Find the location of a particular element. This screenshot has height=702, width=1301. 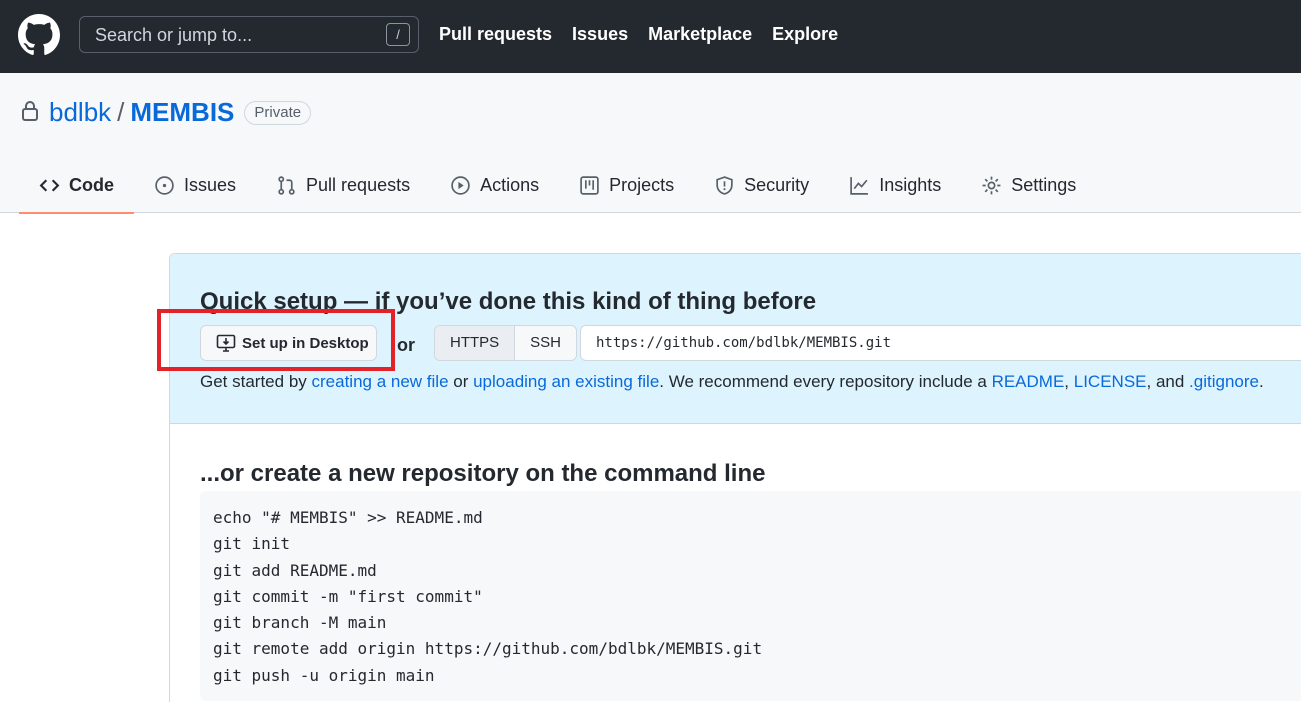

text-segment: , is located at coordinates (1069, 381).